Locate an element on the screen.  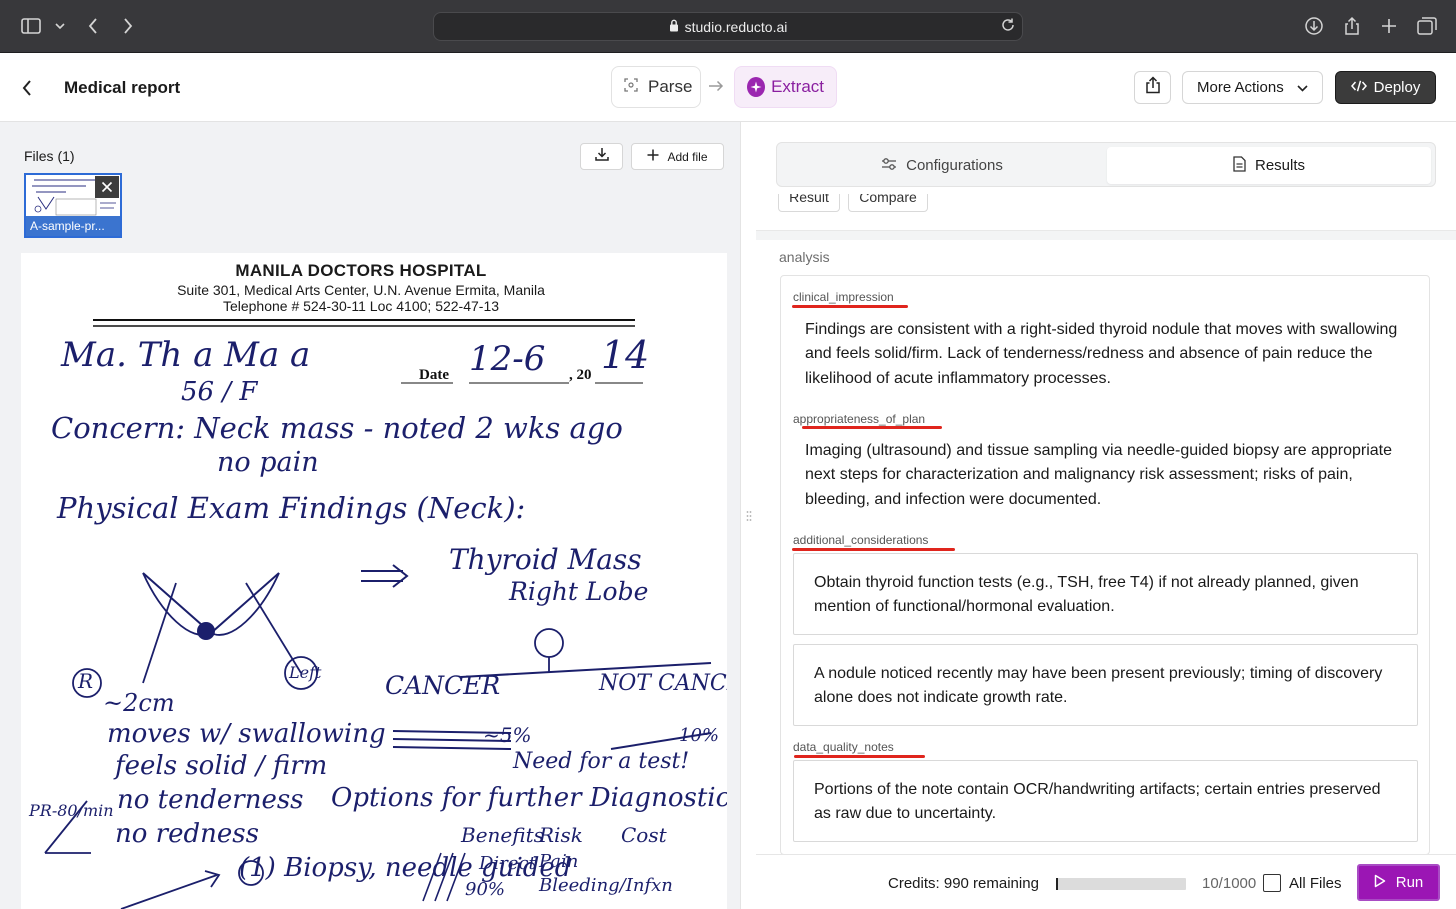
parse-step-label: Parse is located at coordinates (670, 86).